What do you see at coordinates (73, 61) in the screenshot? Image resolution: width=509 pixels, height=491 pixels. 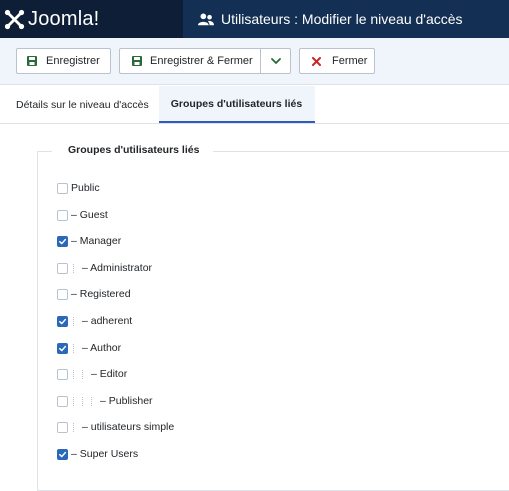 I see `save-button-label: Enregistrer` at bounding box center [73, 61].